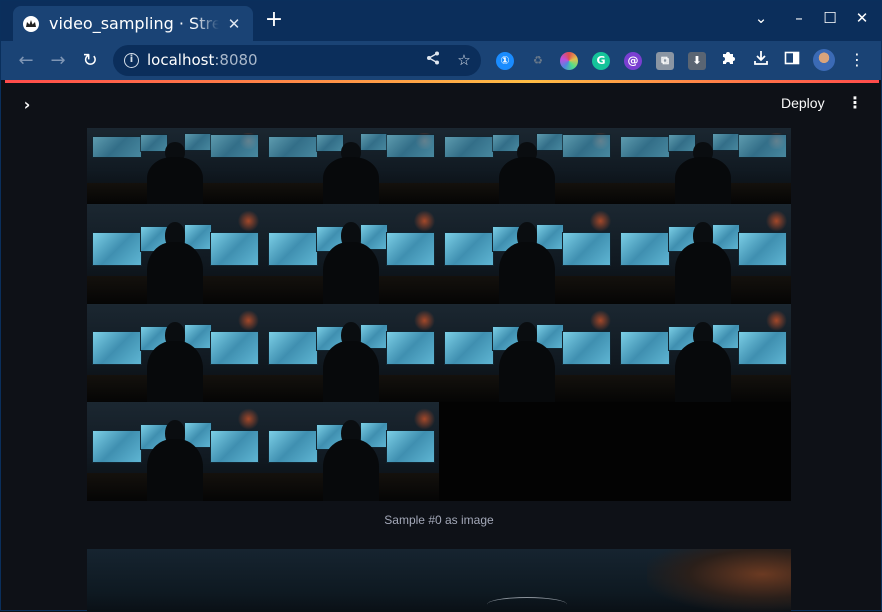 Image resolution: width=882 pixels, height=612 pixels. I want to click on bookmark-star-icon: ☆, so click(464, 60).